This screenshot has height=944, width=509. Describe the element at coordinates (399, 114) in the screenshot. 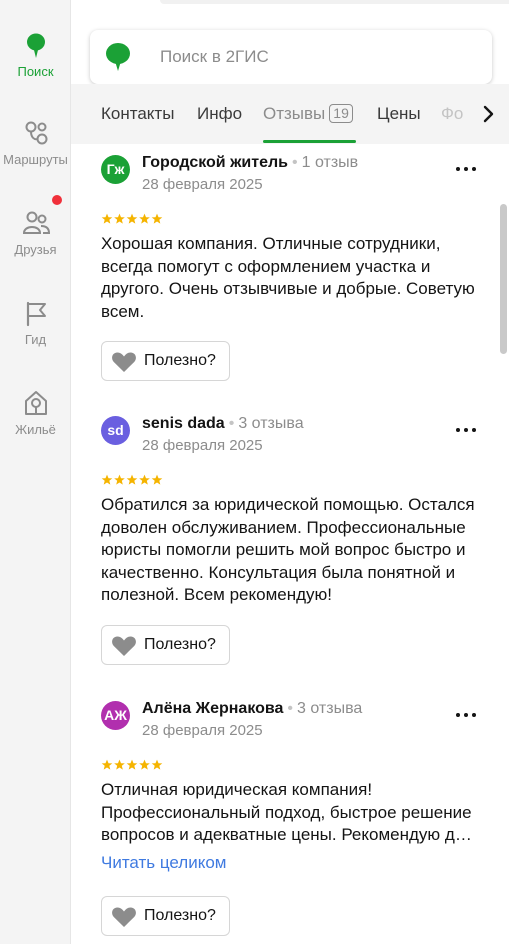

I see `tab-prices: Цены` at that location.